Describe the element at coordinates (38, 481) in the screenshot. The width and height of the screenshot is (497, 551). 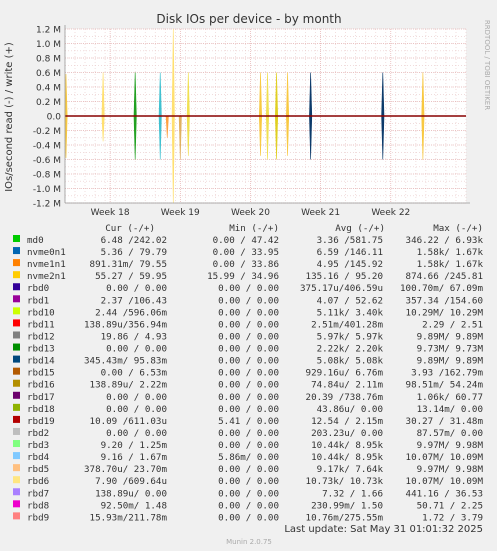
I see `legend-device-name: rbd6` at that location.